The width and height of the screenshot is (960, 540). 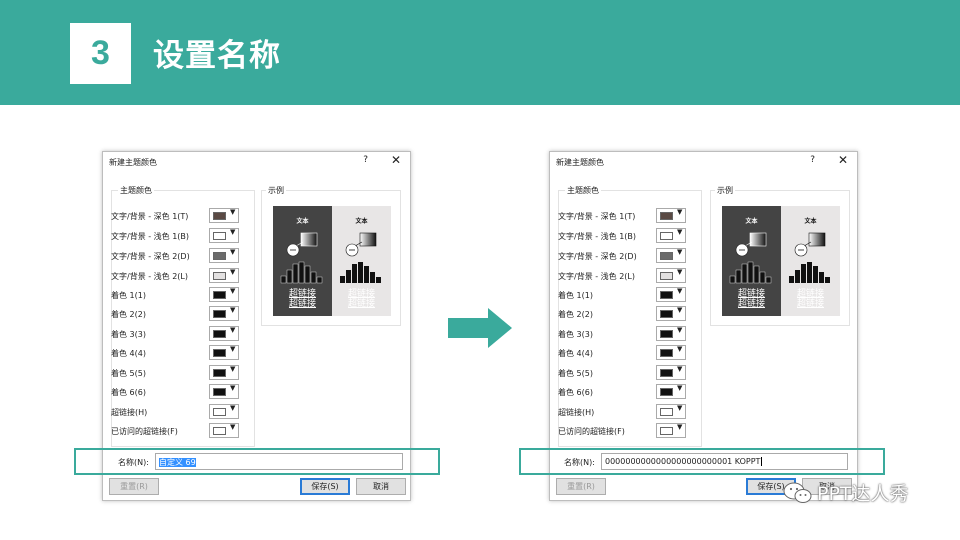 I want to click on color-row-label: 着色 5(5), so click(x=575, y=373).